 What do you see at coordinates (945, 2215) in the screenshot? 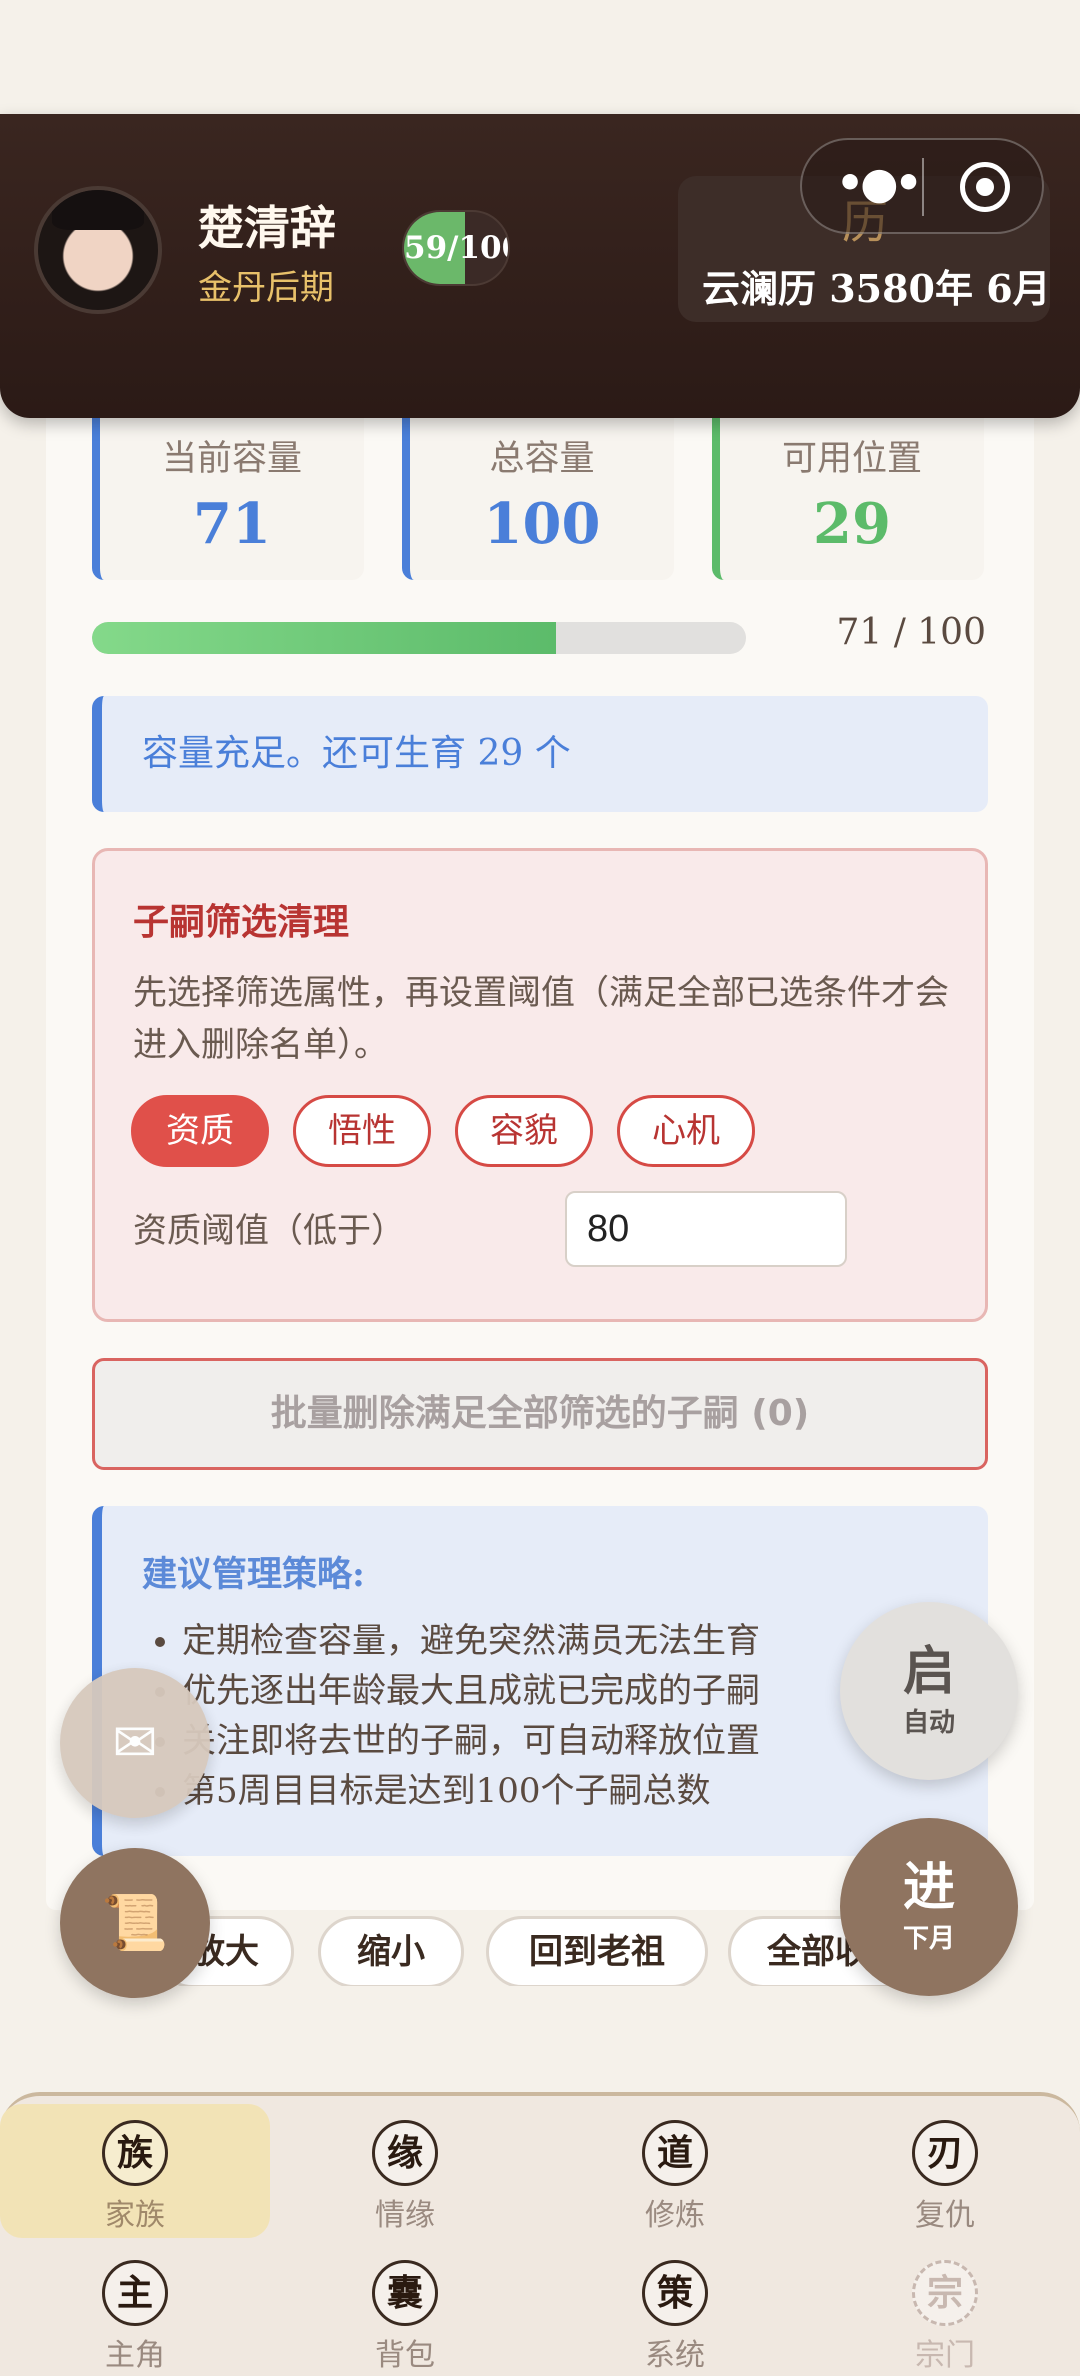
I see `nav-label: 复仇` at bounding box center [945, 2215].